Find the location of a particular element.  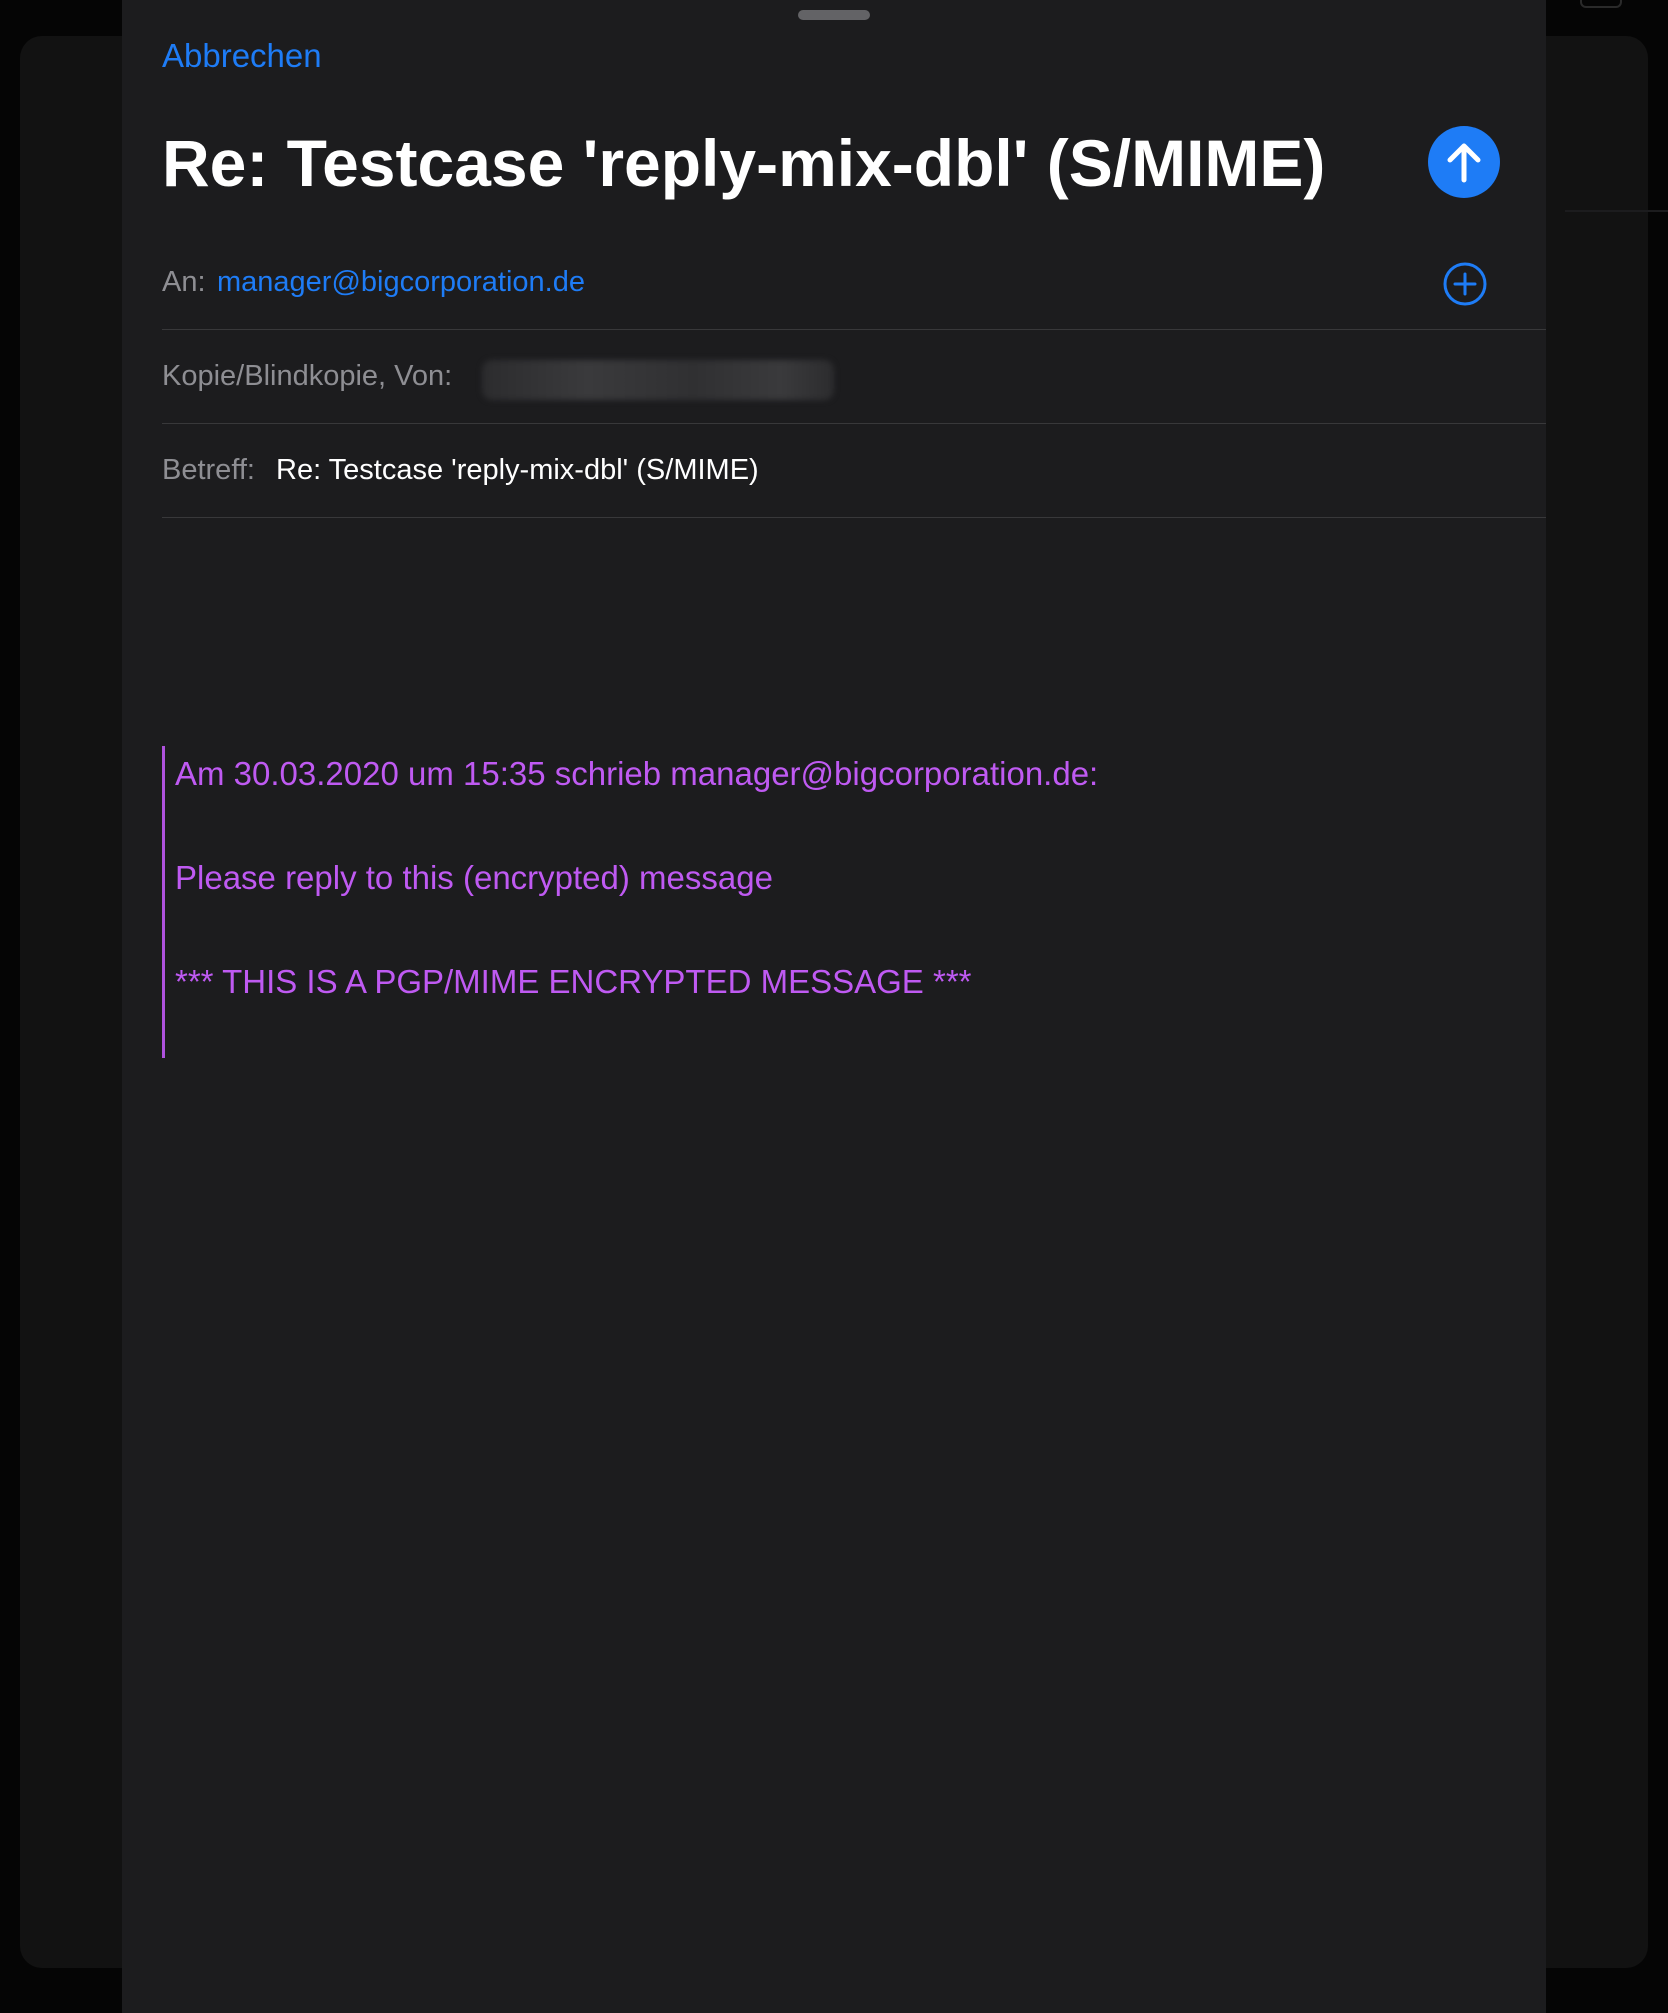

send-button is located at coordinates (1464, 162).